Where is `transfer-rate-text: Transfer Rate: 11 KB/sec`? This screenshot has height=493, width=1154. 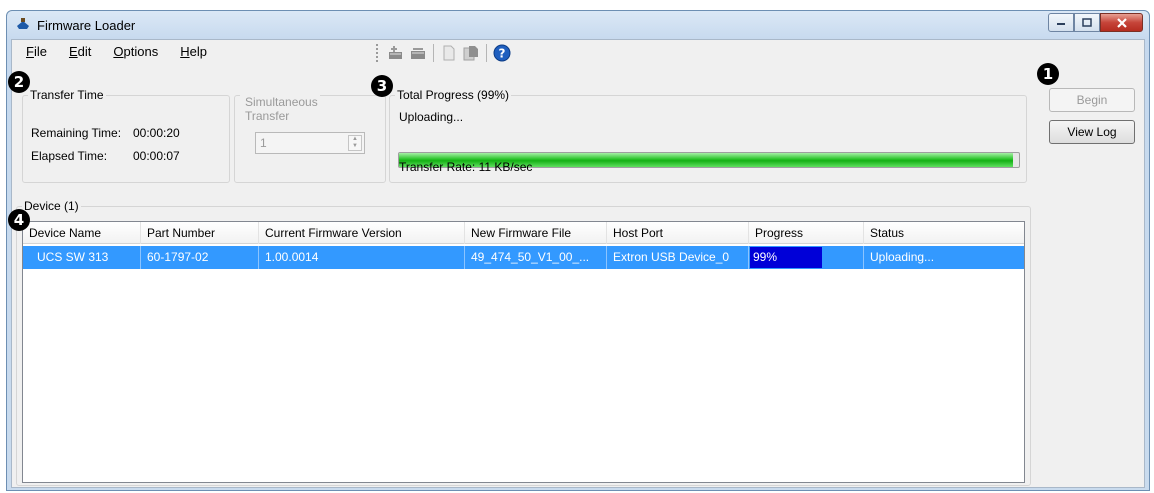
transfer-rate-text: Transfer Rate: 11 KB/sec is located at coordinates (466, 167).